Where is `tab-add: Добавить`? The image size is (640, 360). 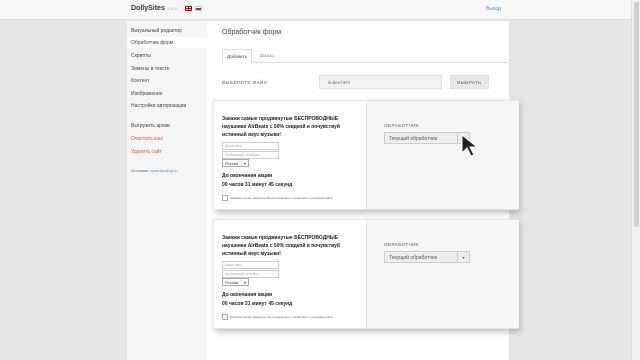 tab-add: Добавить is located at coordinates (237, 56).